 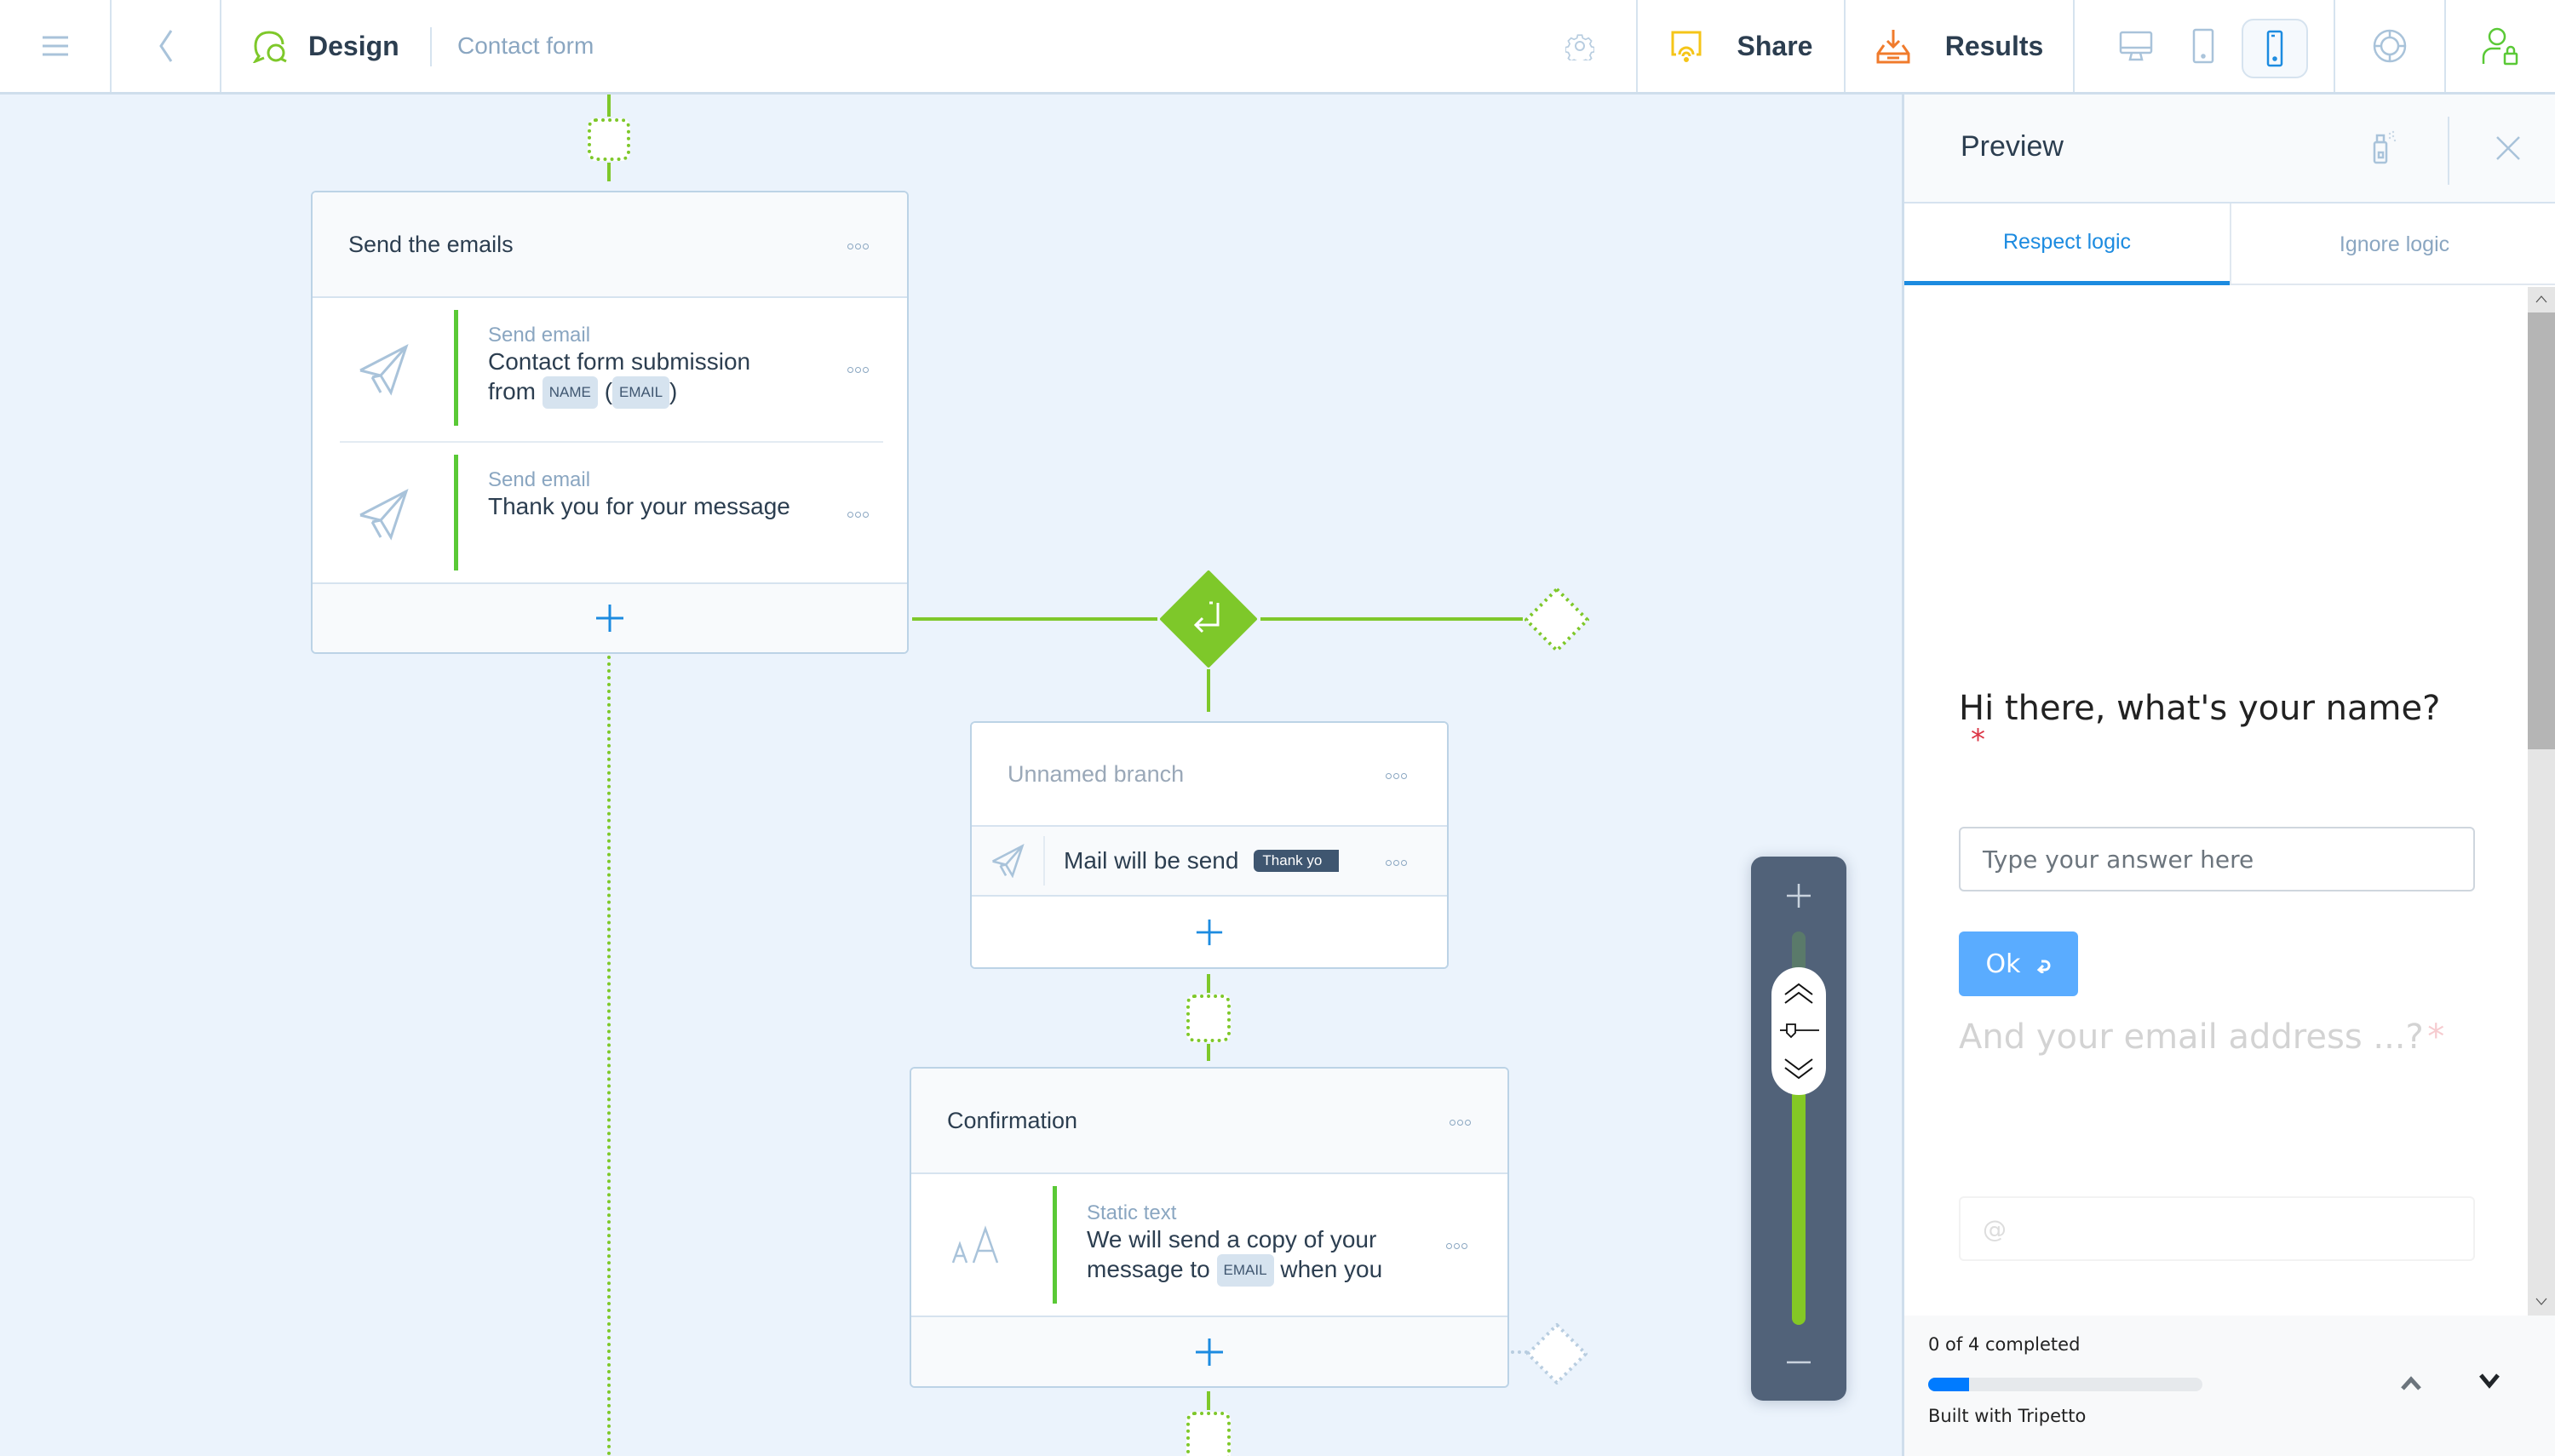 What do you see at coordinates (1245, 1270) in the screenshot?
I see `variable-chip: EMAIL` at bounding box center [1245, 1270].